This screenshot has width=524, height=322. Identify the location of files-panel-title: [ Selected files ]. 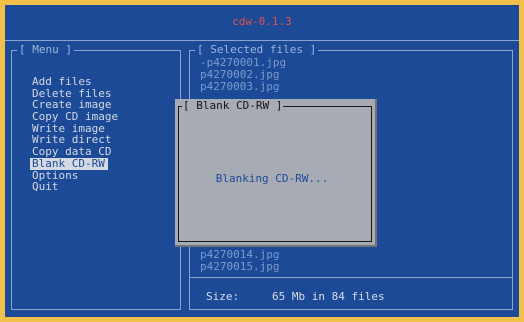
(257, 49).